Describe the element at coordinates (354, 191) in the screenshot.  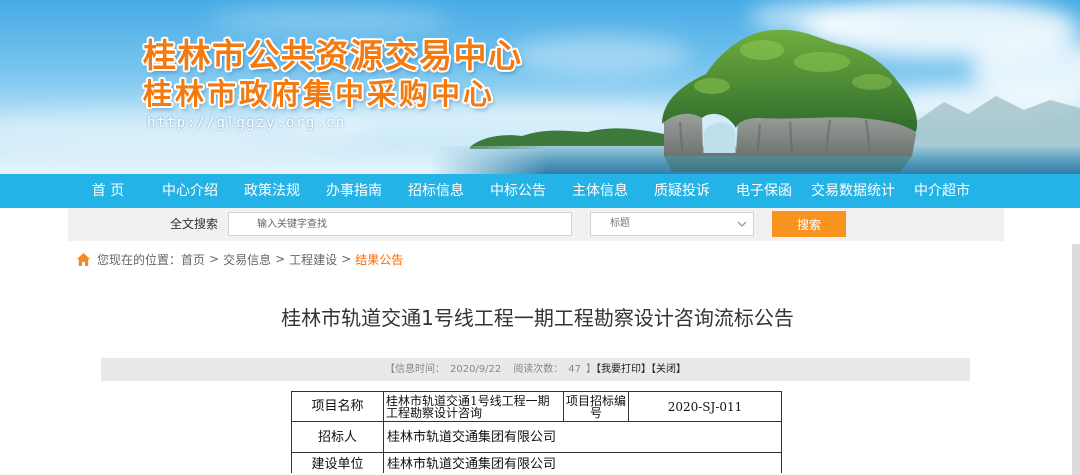
I see `nav-item-guide: 办事指南` at that location.